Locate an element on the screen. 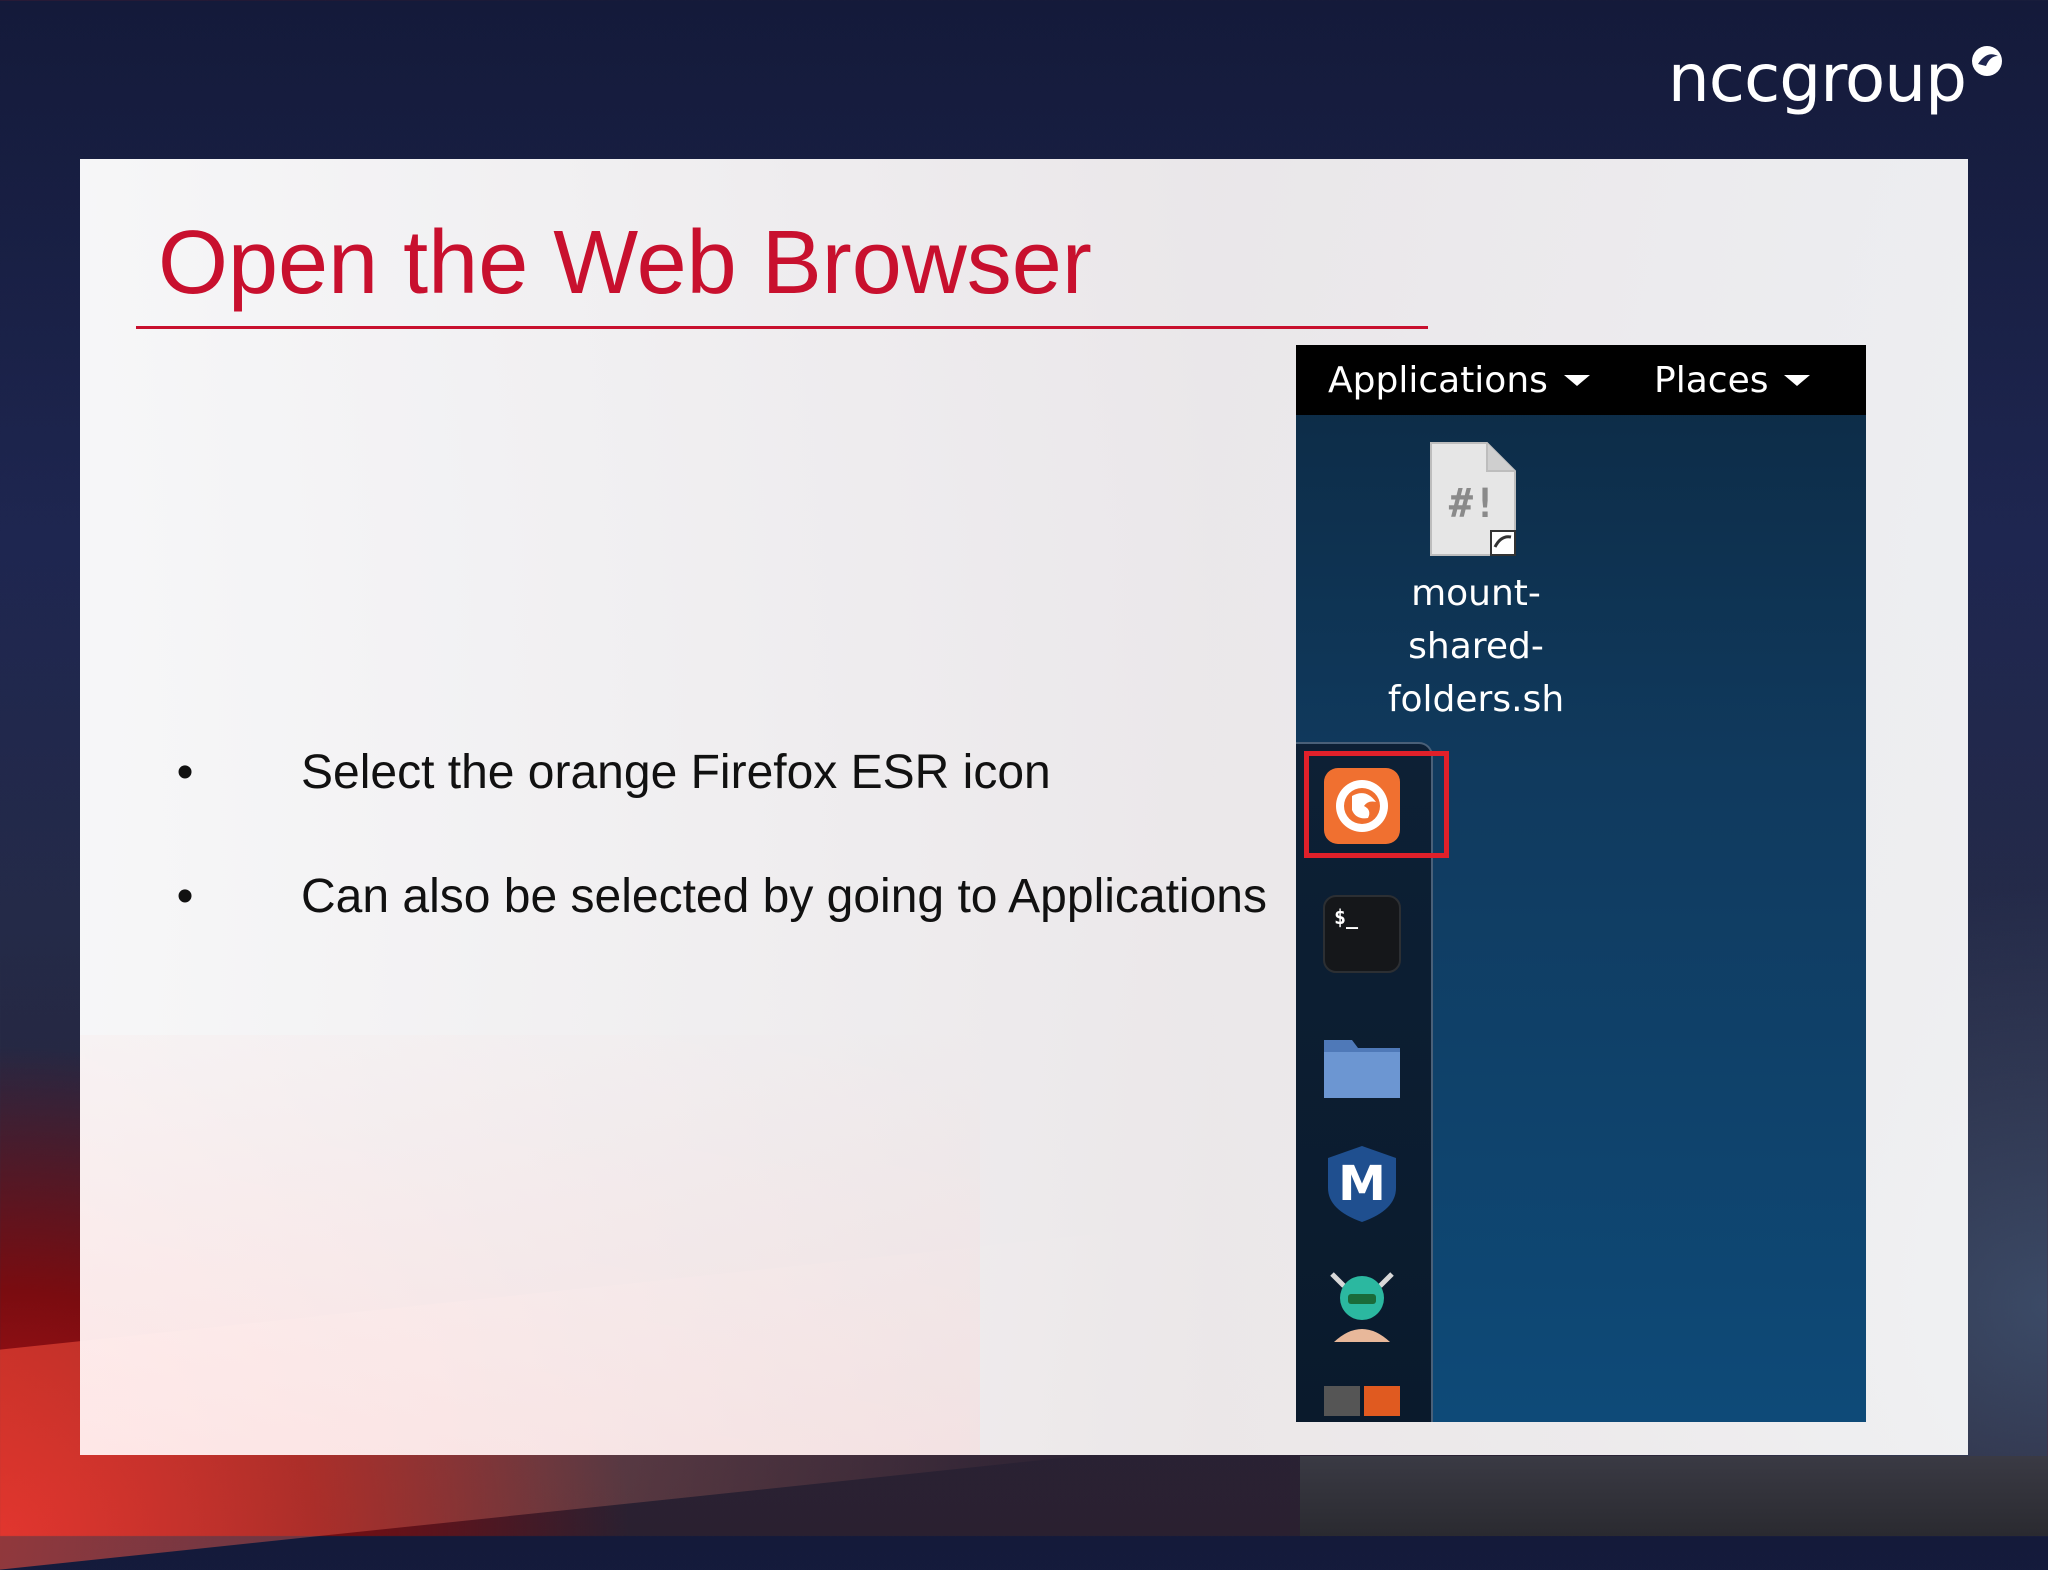  terminal-prompt-glyph: $_ is located at coordinates (1346, 917).